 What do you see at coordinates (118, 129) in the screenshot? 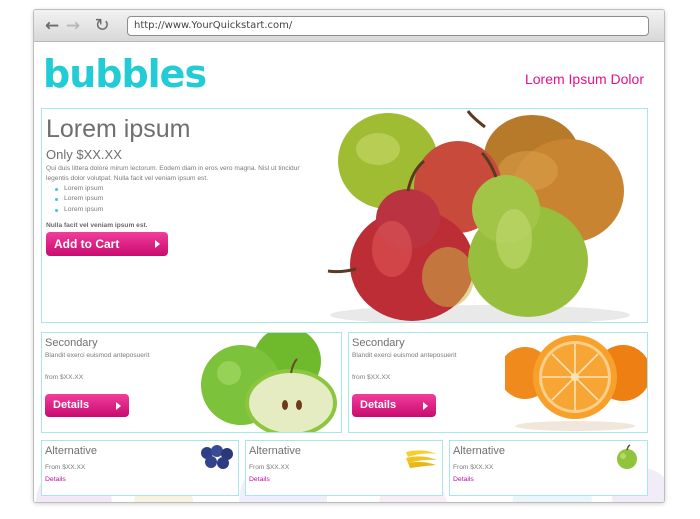
I see `hero-title: Lorem ipsum` at bounding box center [118, 129].